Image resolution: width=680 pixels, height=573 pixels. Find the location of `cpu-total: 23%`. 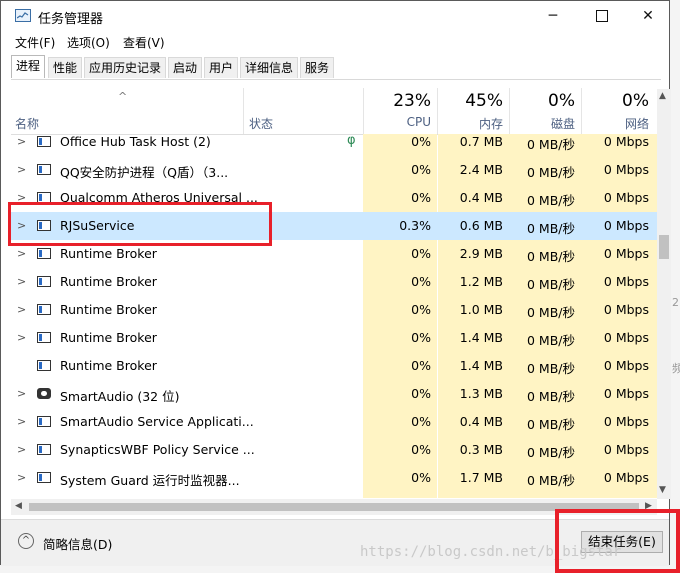

cpu-total: 23% is located at coordinates (401, 101).